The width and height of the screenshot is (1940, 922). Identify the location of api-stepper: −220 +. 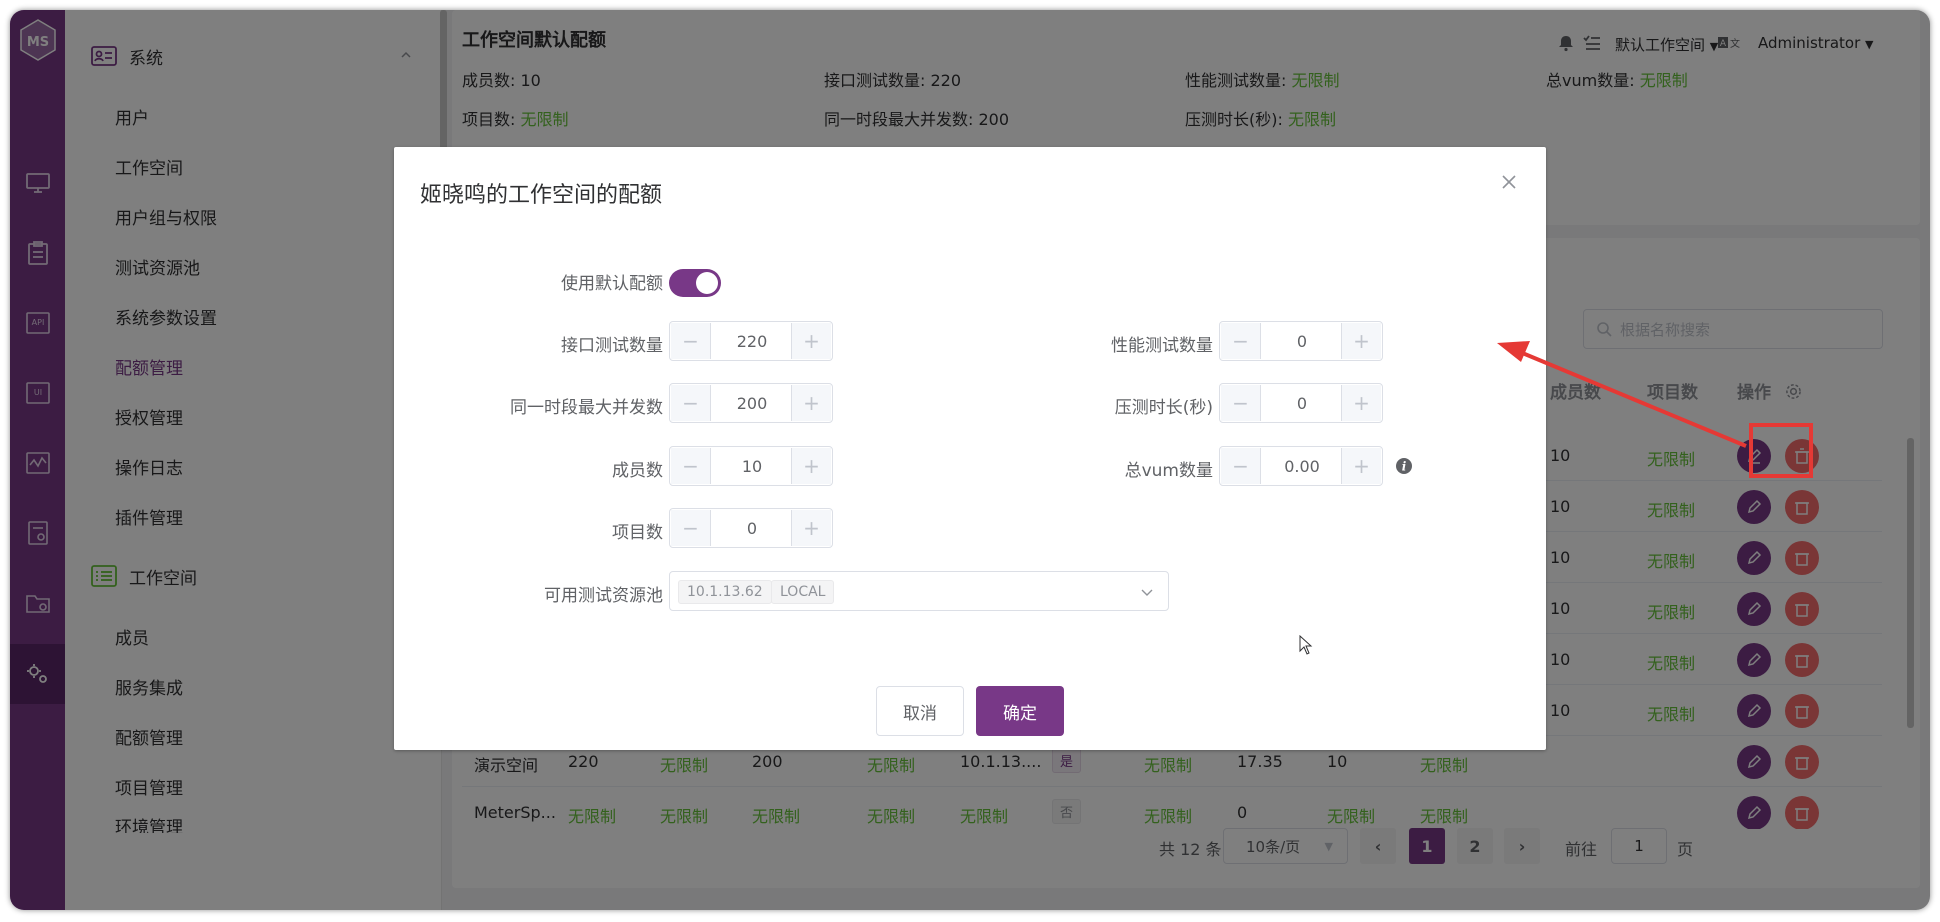
(751, 341).